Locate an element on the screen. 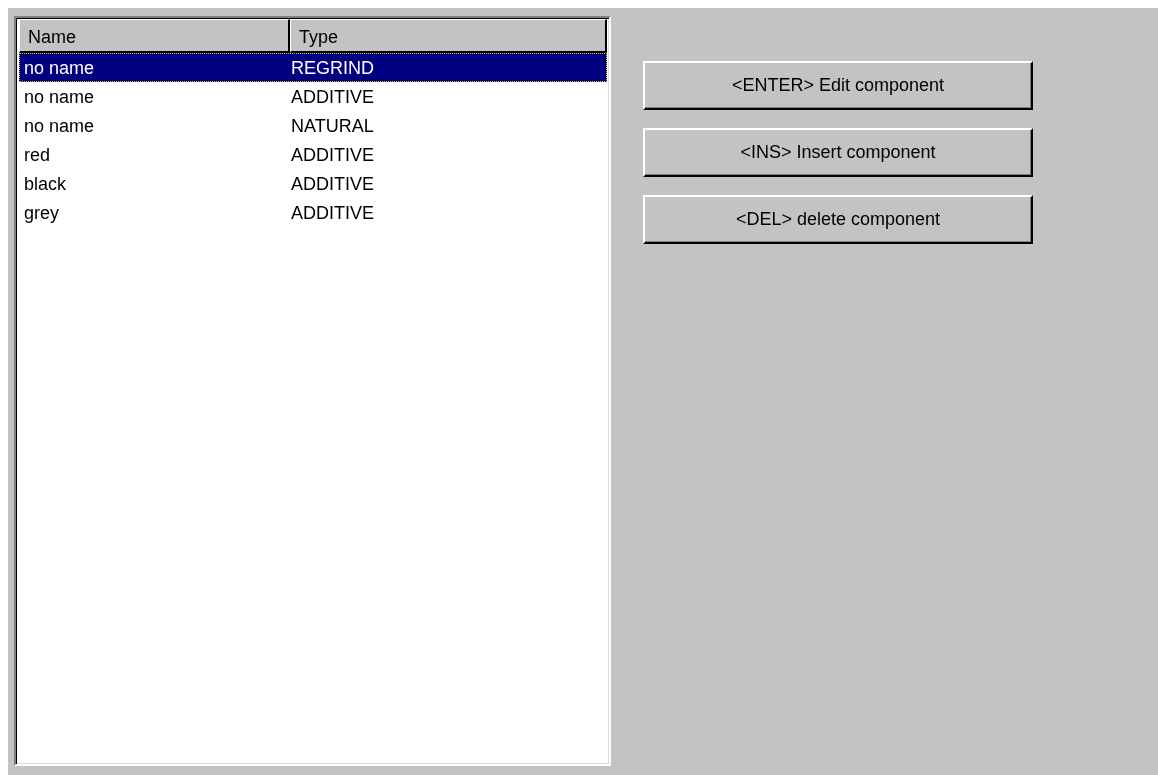 The width and height of the screenshot is (1158, 775). list-row: red ADDITIVE is located at coordinates (313, 154).